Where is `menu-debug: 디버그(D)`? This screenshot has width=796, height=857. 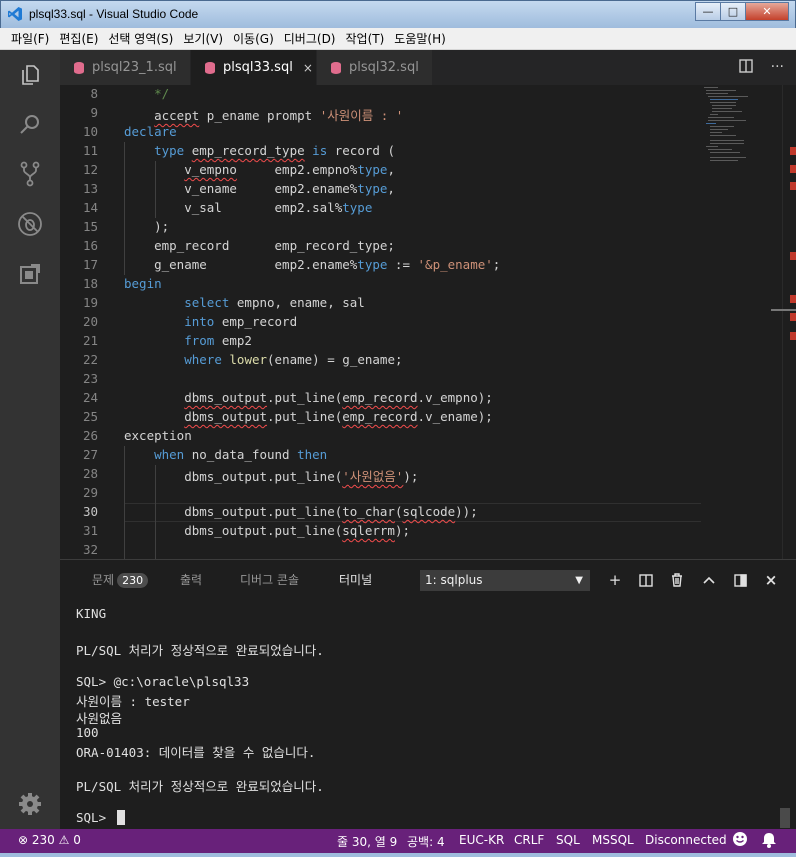
menu-debug: 디버그(D) is located at coordinates (310, 38).